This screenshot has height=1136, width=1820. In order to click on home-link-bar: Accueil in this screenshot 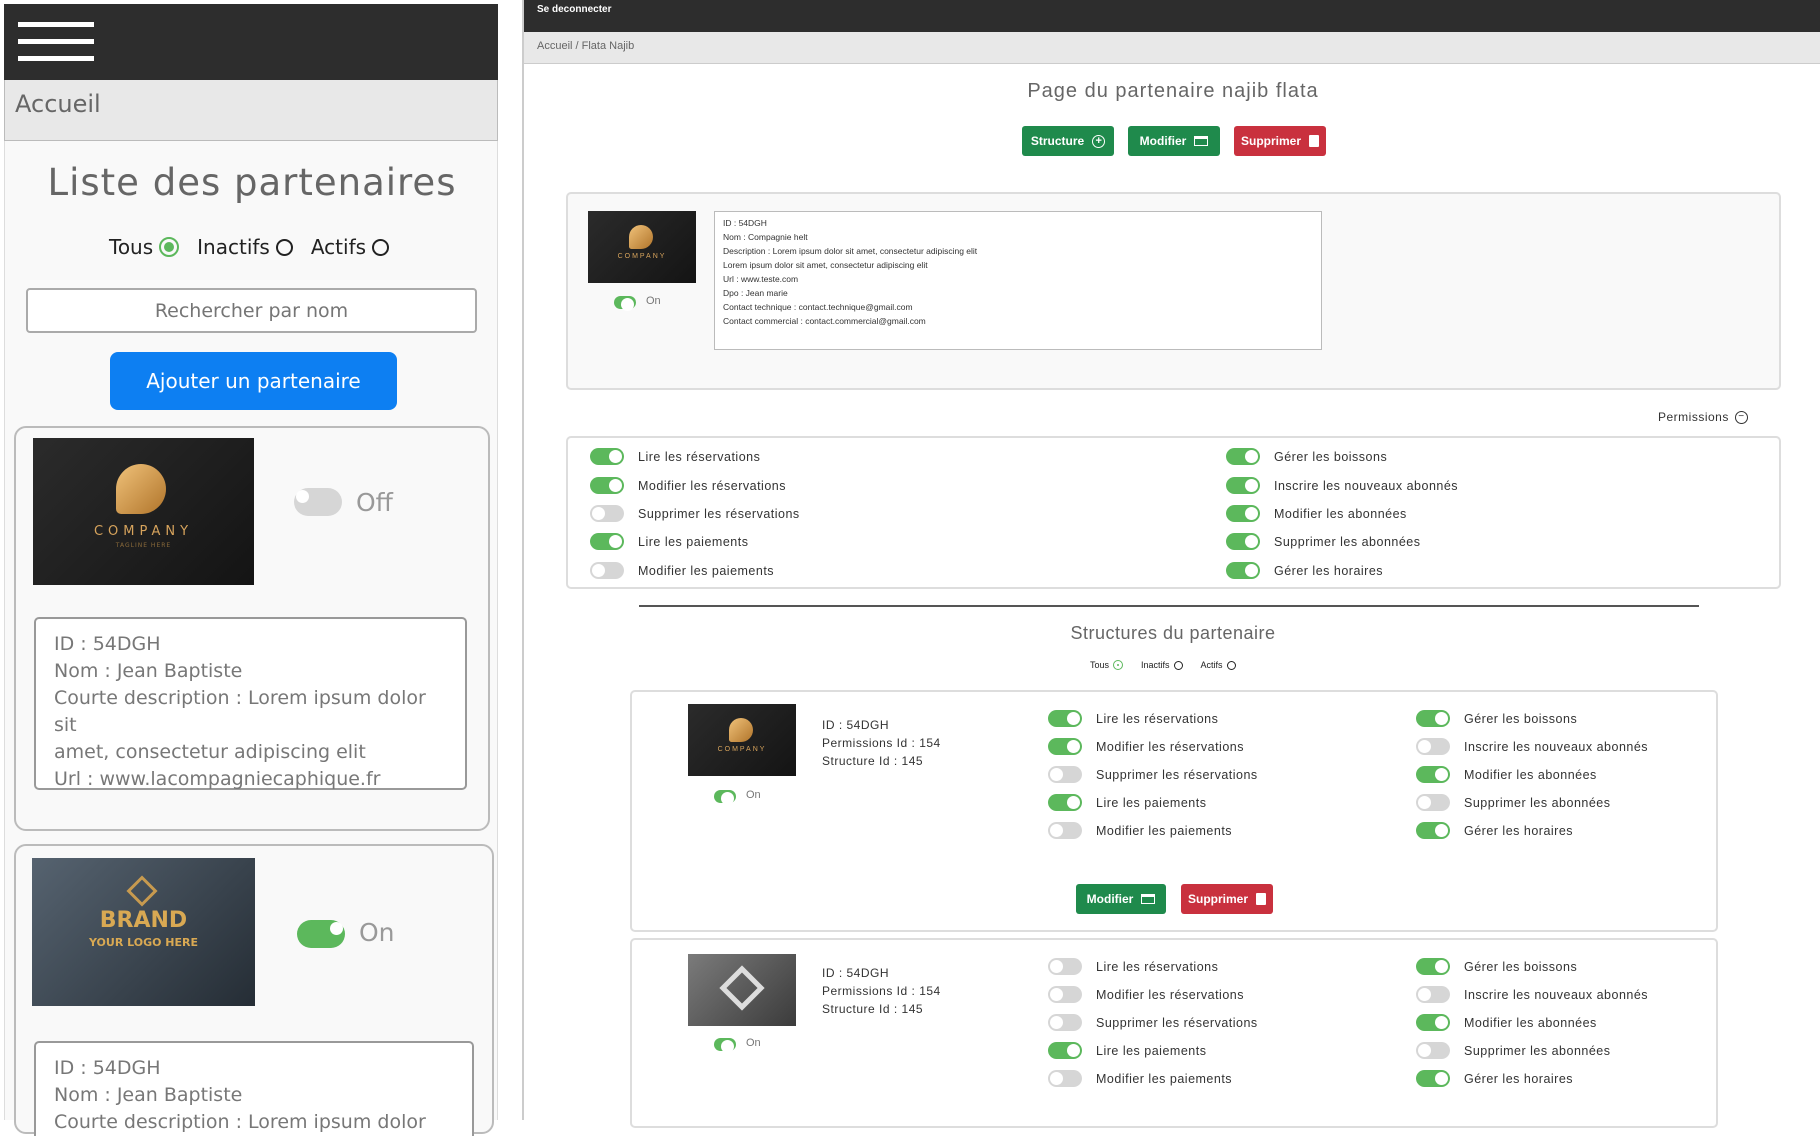, I will do `click(251, 110)`.